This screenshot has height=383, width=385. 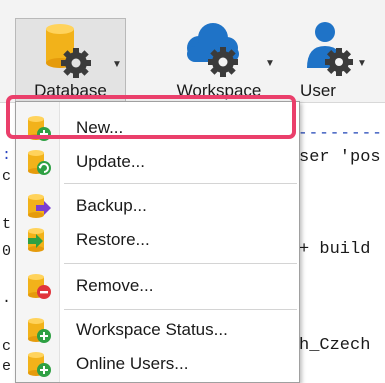 What do you see at coordinates (39, 162) in the screenshot?
I see `database-update-icon` at bounding box center [39, 162].